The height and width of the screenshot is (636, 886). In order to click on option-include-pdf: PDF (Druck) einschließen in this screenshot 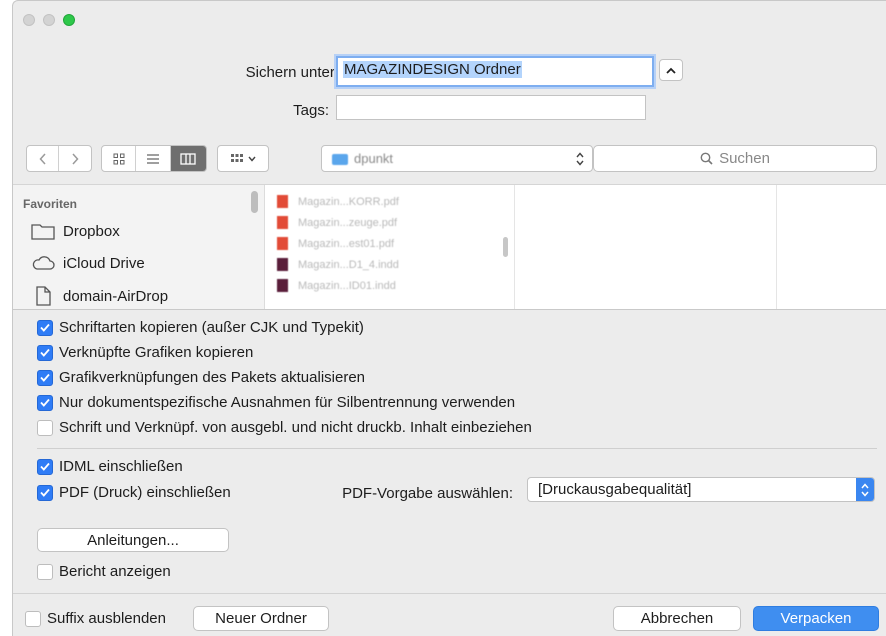, I will do `click(134, 492)`.